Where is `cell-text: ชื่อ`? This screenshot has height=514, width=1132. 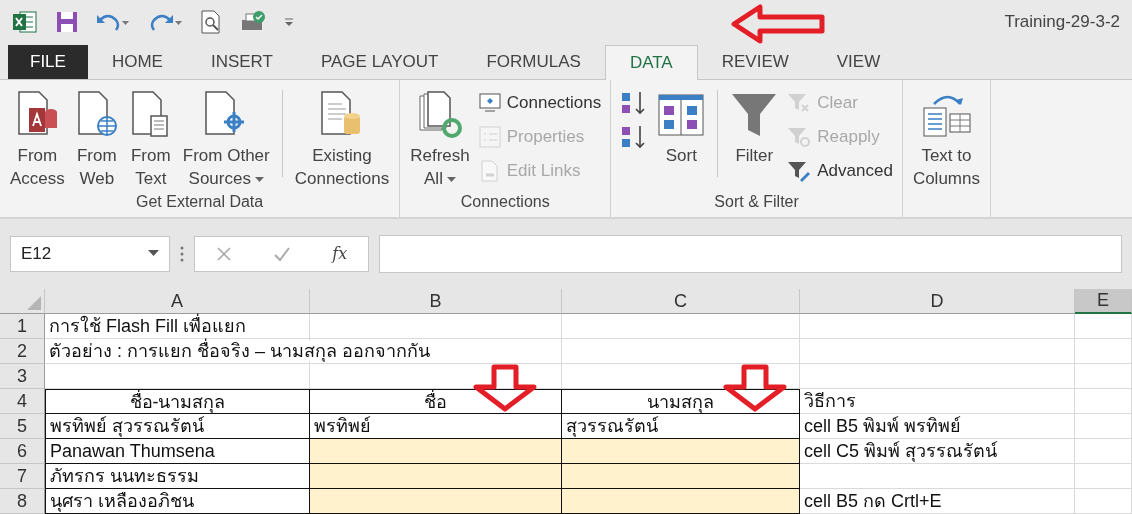 cell-text: ชื่อ is located at coordinates (435, 401).